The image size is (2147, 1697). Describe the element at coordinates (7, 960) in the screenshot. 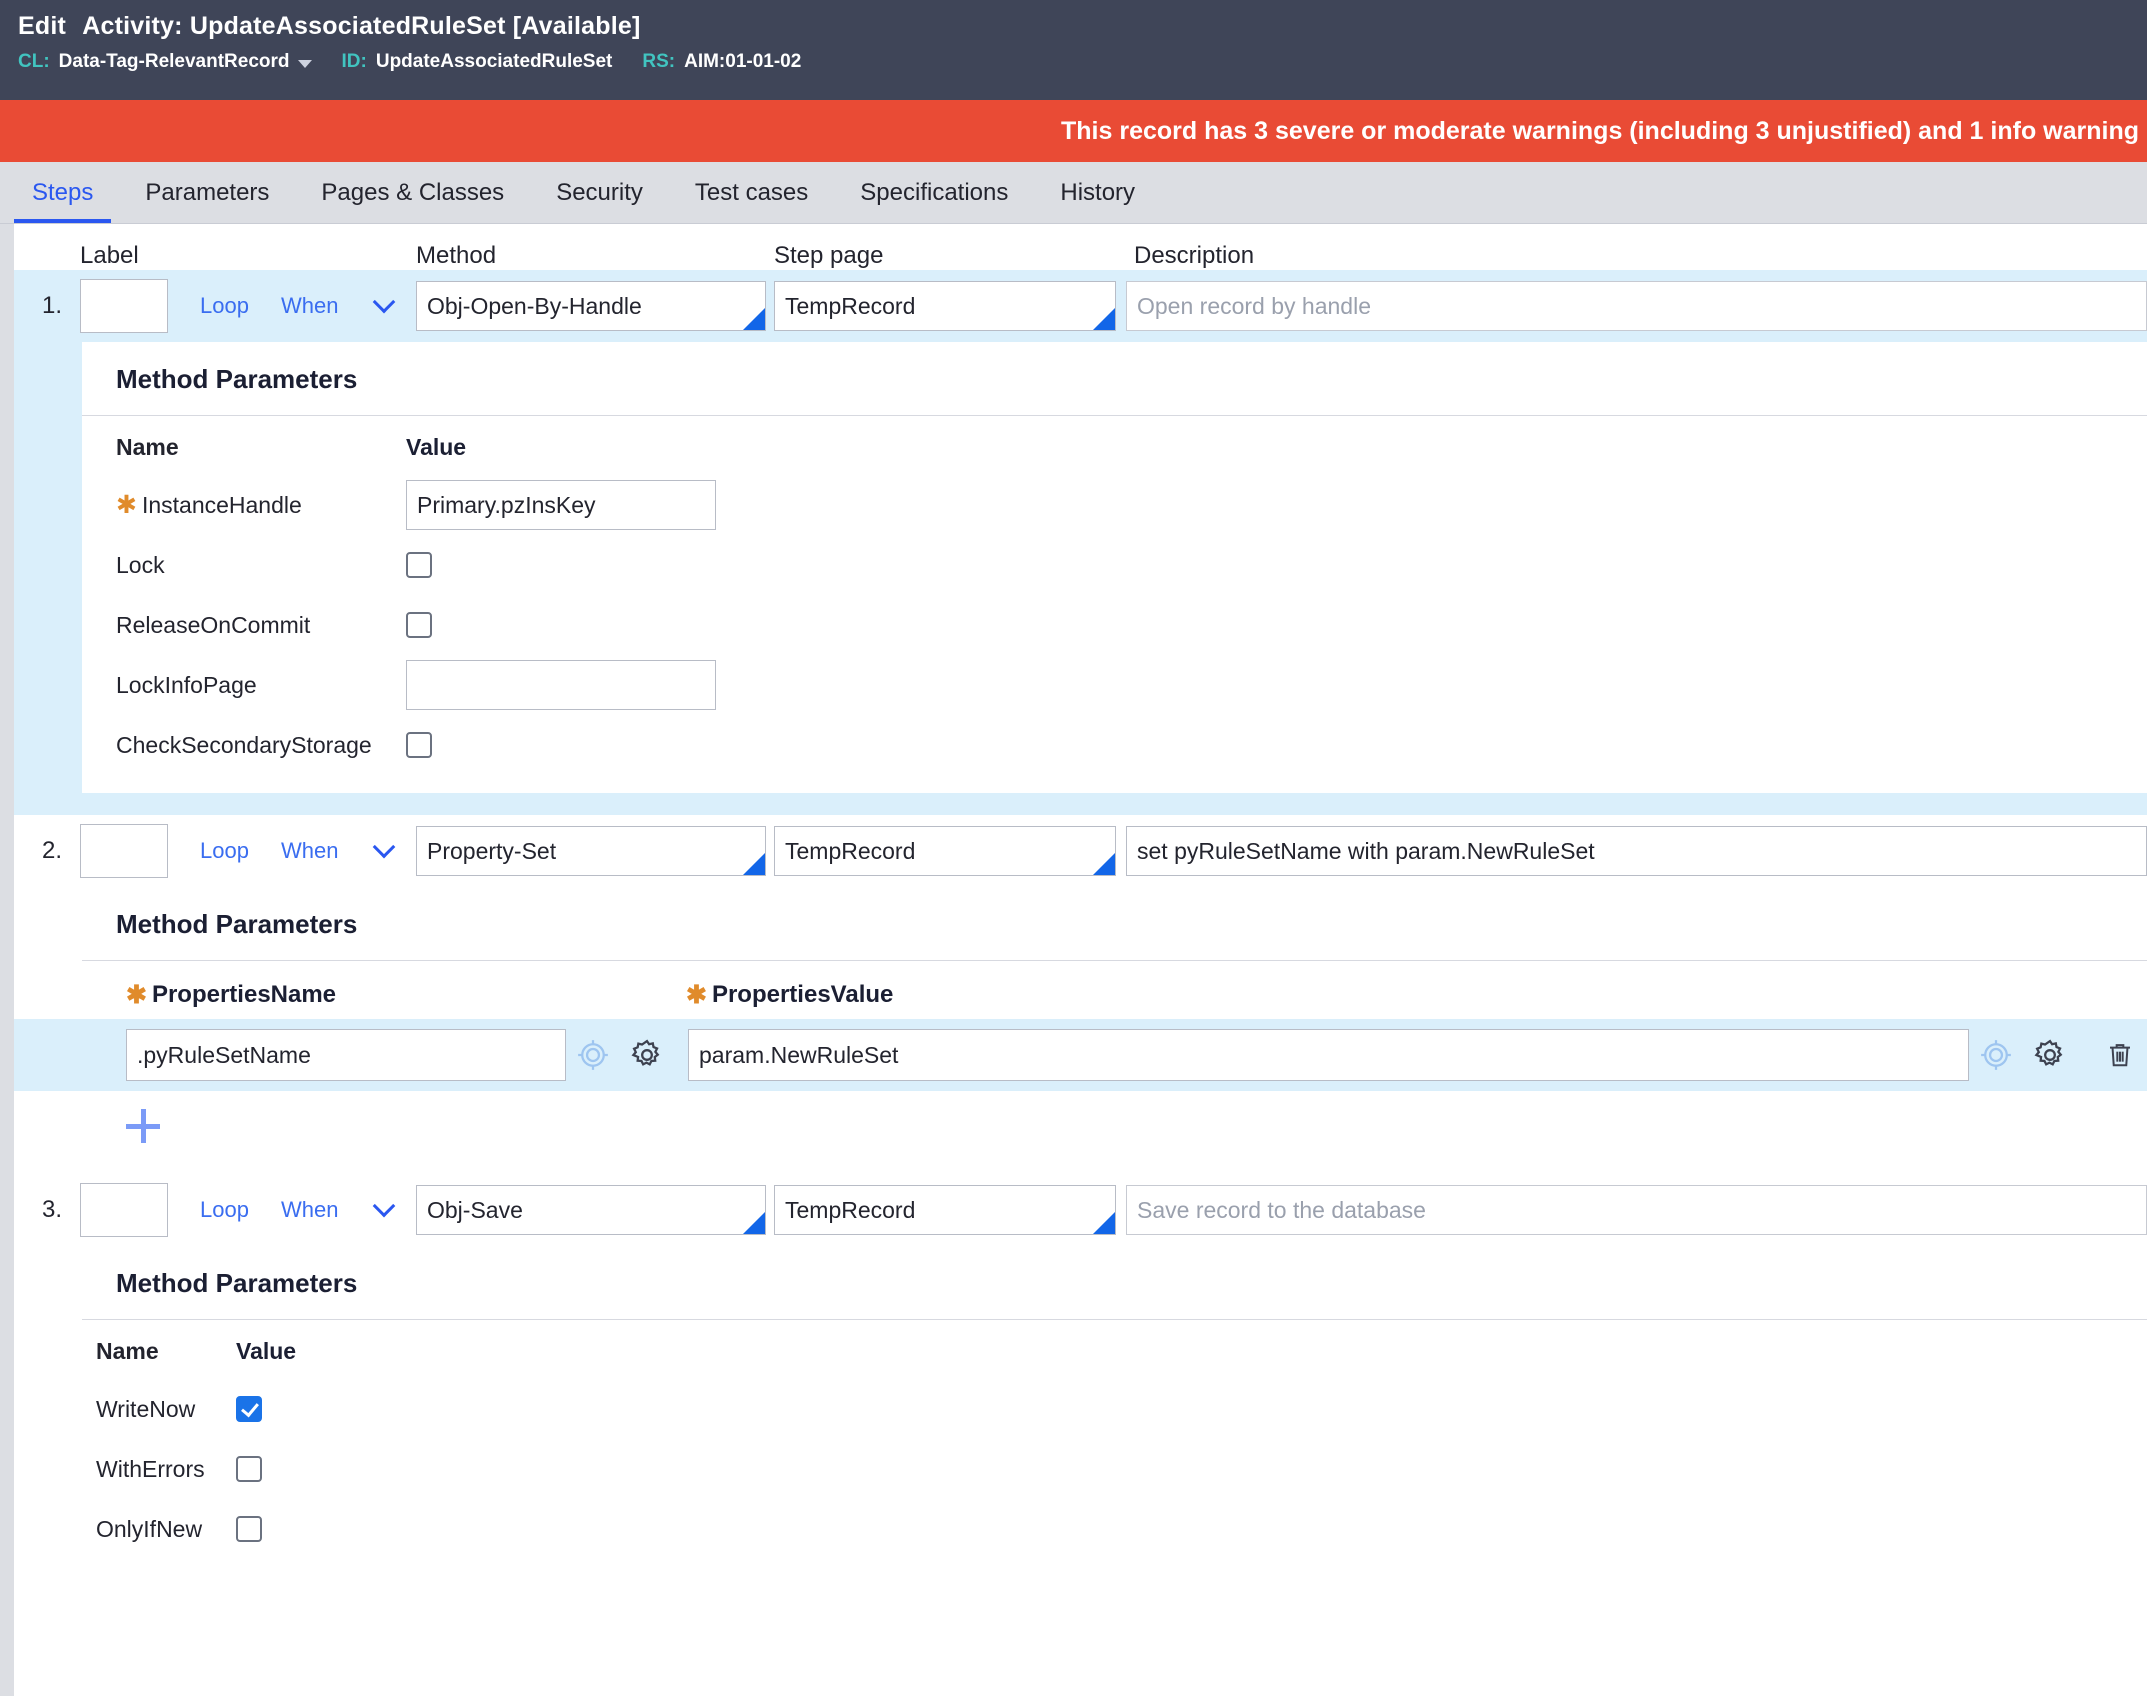

I see `left-gutter` at that location.